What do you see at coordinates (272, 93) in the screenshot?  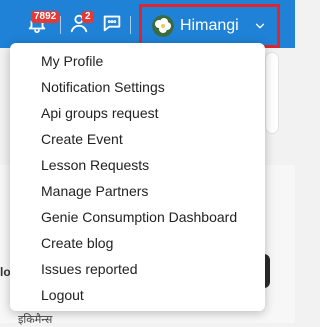 I see `background-card` at bounding box center [272, 93].